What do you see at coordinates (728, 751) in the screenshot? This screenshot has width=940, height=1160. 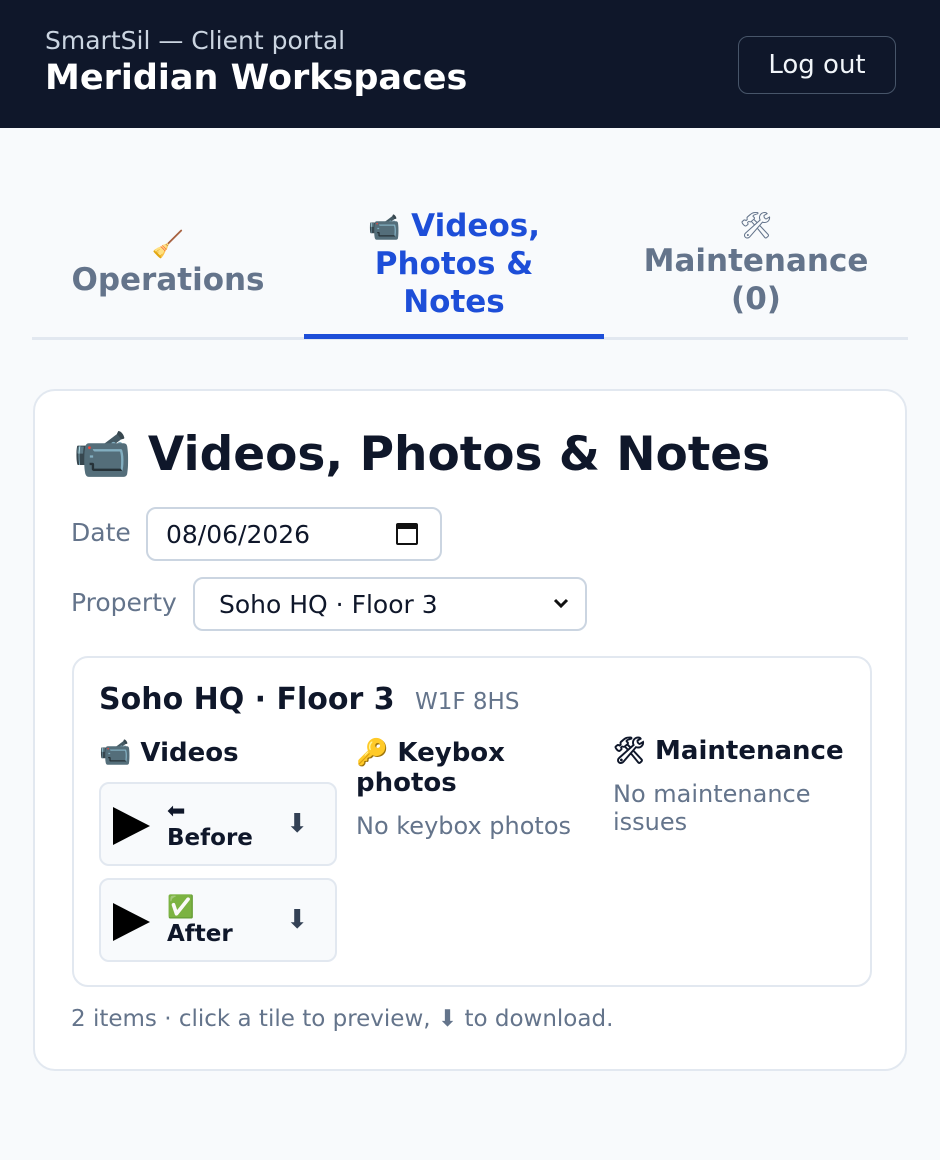 I see `maintenance-heading: 🛠 Maintenance` at bounding box center [728, 751].